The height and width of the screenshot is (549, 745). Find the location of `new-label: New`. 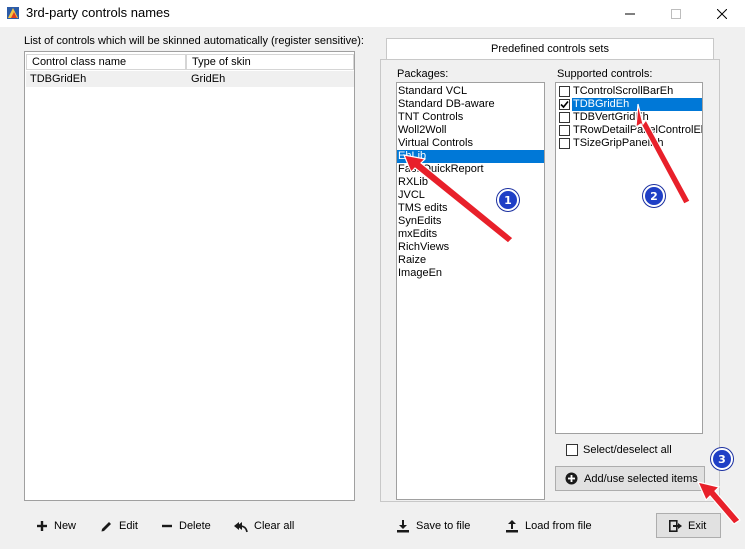

new-label: New is located at coordinates (65, 526).